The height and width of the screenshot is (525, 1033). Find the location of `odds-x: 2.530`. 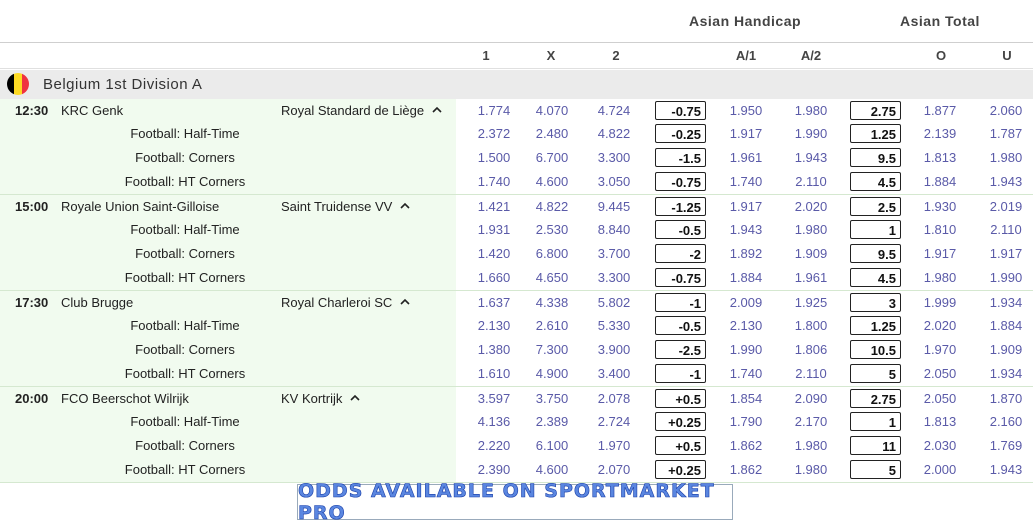

odds-x: 2.530 is located at coordinates (552, 230).